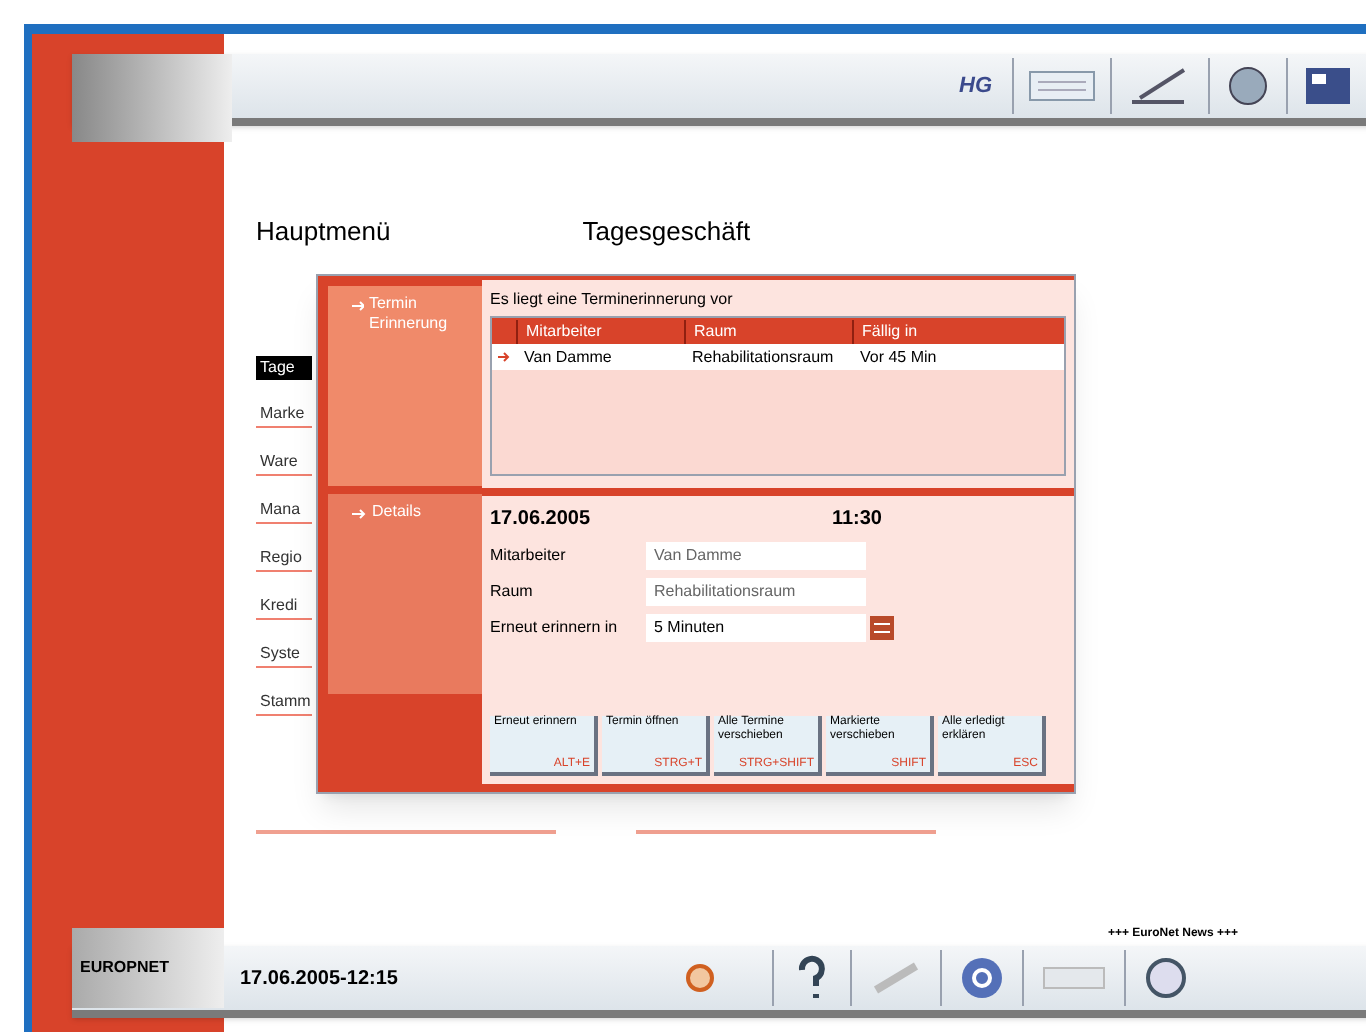 Image resolution: width=1366 pixels, height=1032 pixels. I want to click on grid-icon, so click(1328, 86).